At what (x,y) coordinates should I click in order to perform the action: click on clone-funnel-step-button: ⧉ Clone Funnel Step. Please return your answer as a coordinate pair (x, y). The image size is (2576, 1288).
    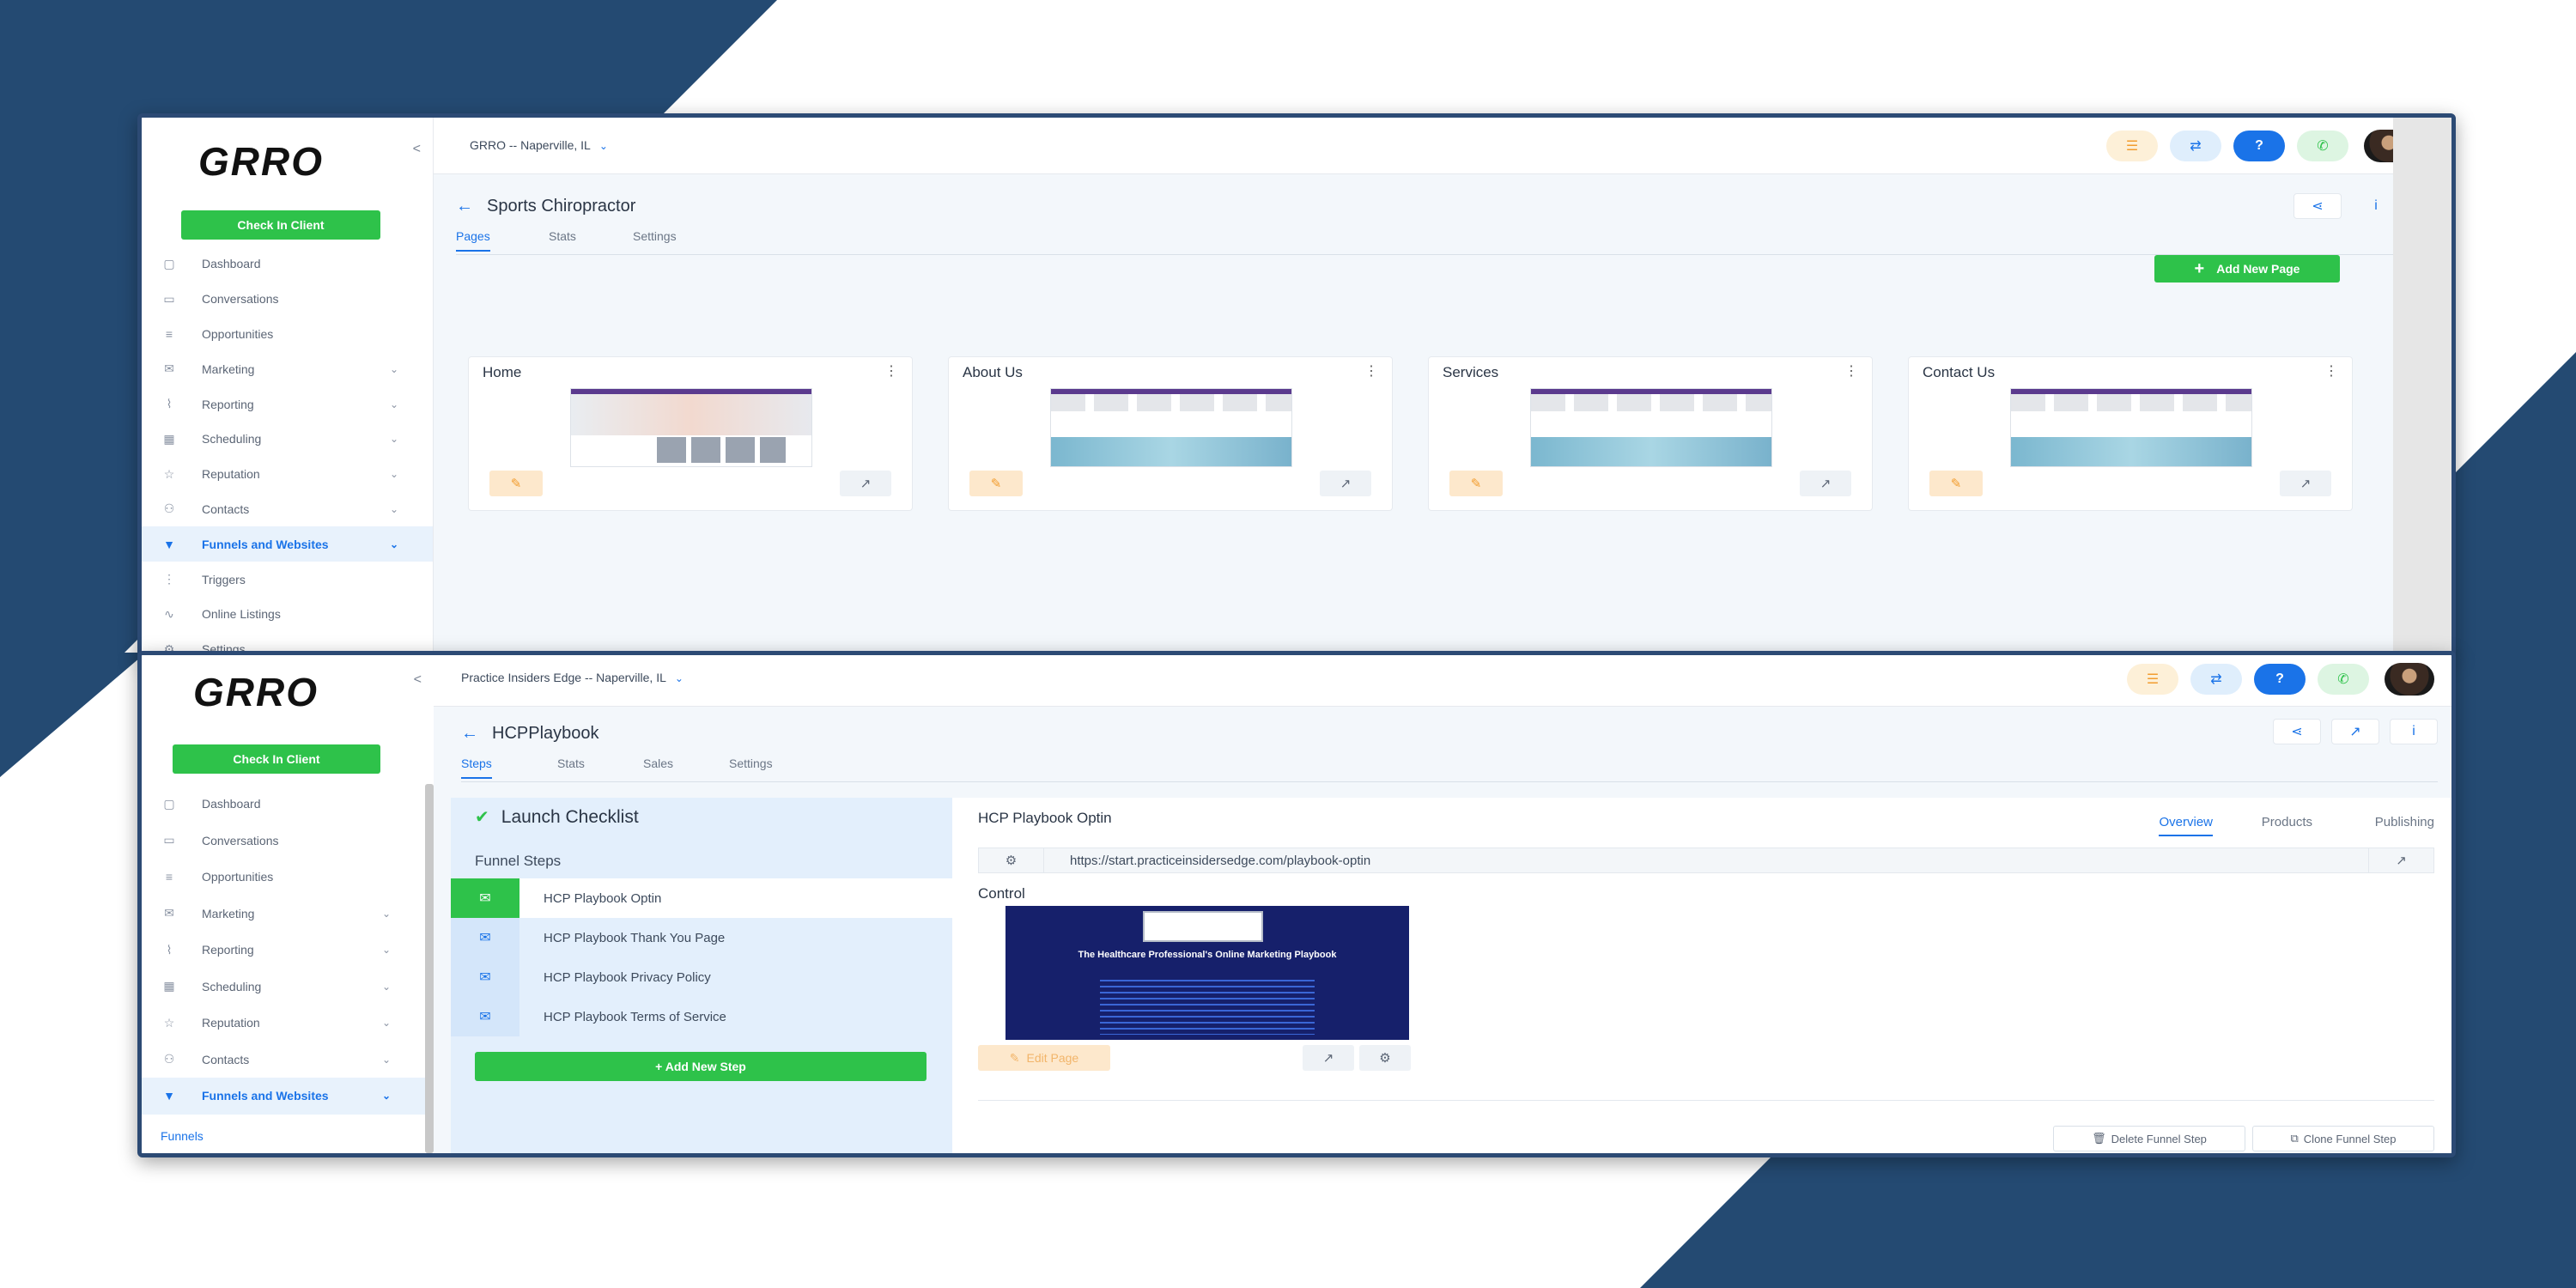
    Looking at the image, I should click on (2343, 1138).